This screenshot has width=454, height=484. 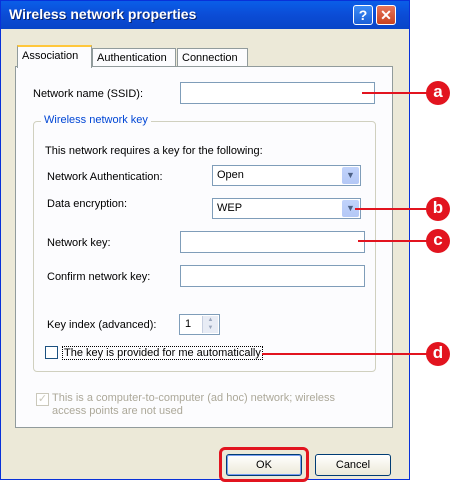 What do you see at coordinates (87, 204) in the screenshot?
I see `encryption-label: Data encryption:` at bounding box center [87, 204].